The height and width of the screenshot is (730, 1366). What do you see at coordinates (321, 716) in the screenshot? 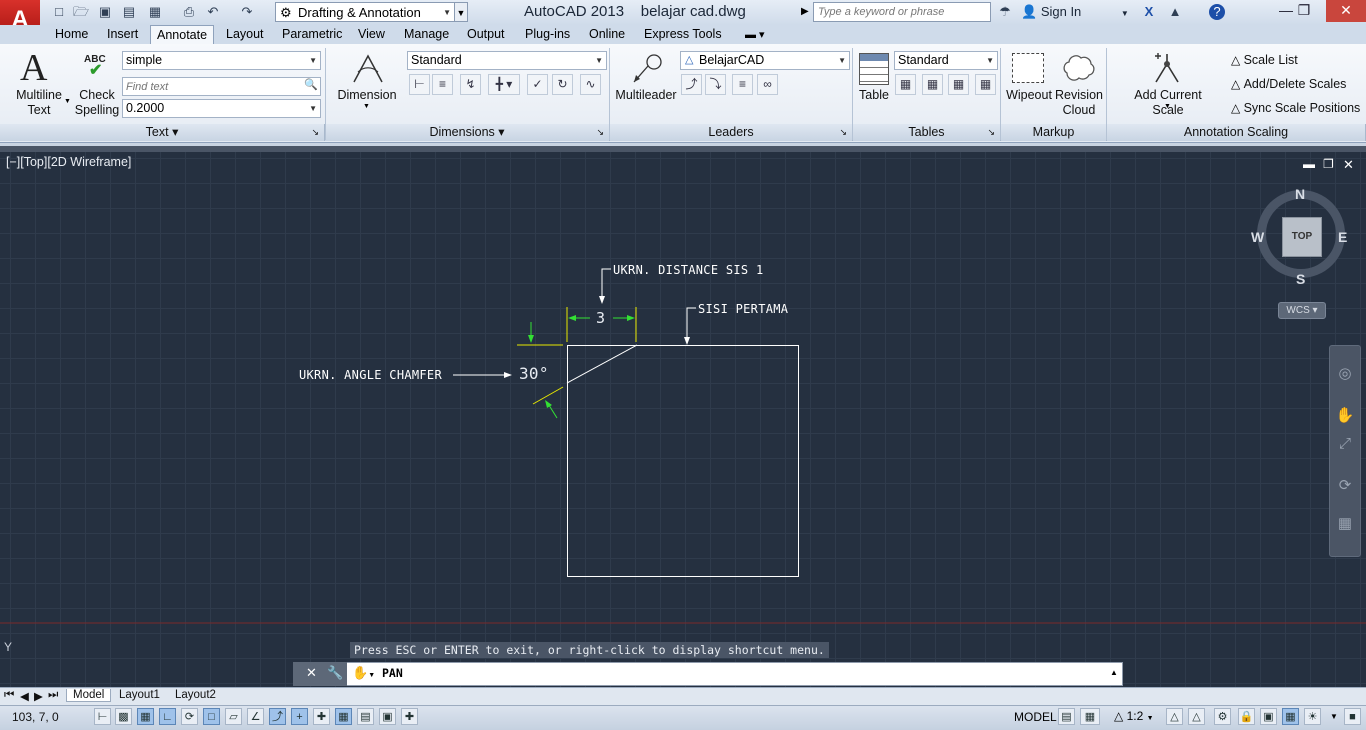
I see `lineweight-icon: ✚` at bounding box center [321, 716].